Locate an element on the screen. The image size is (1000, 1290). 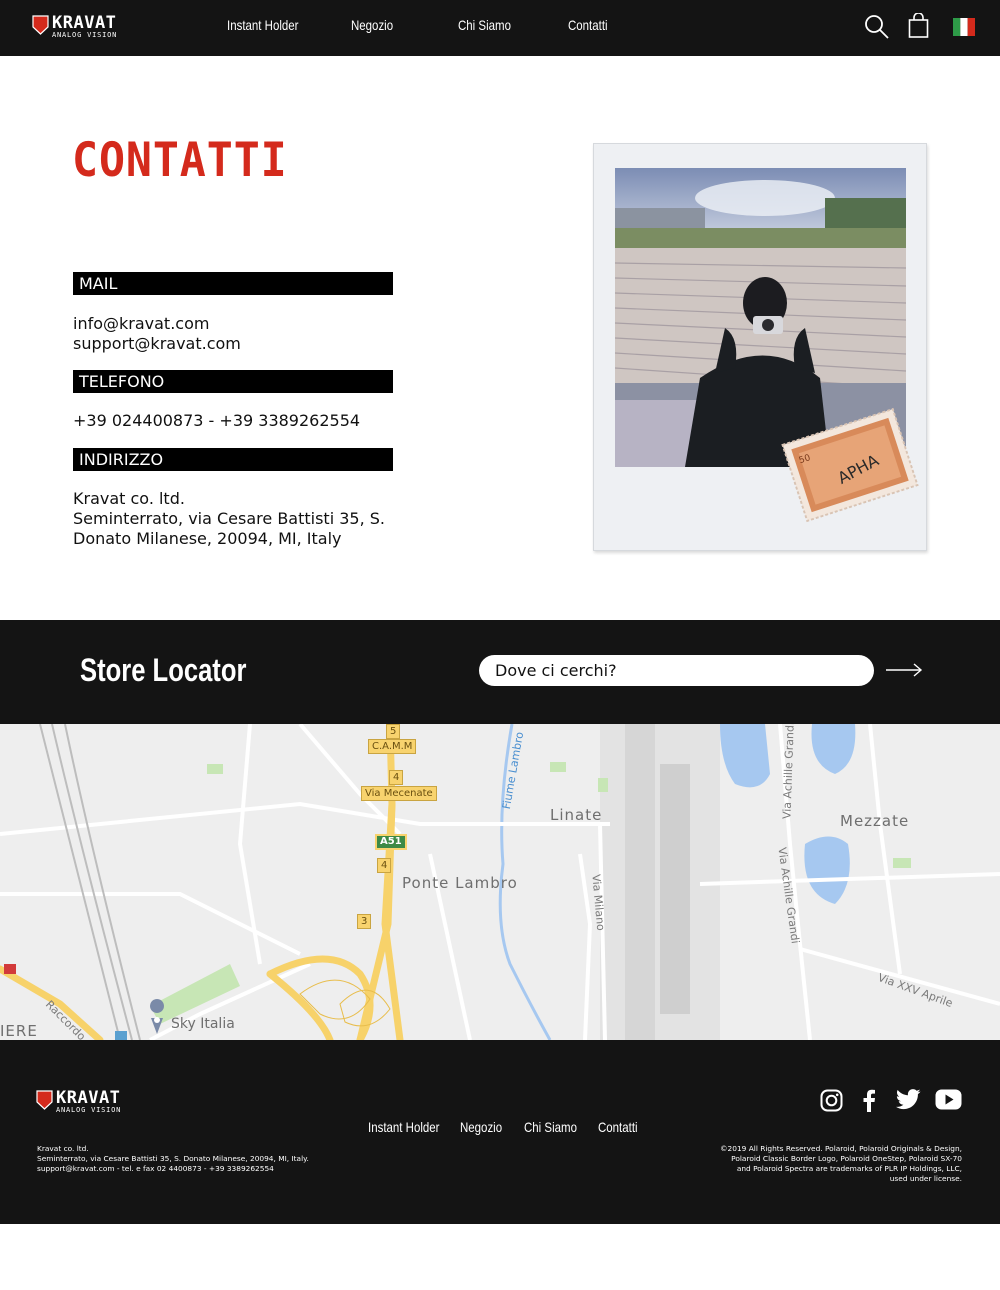
map-shield: C.A.M.M is located at coordinates (392, 746).